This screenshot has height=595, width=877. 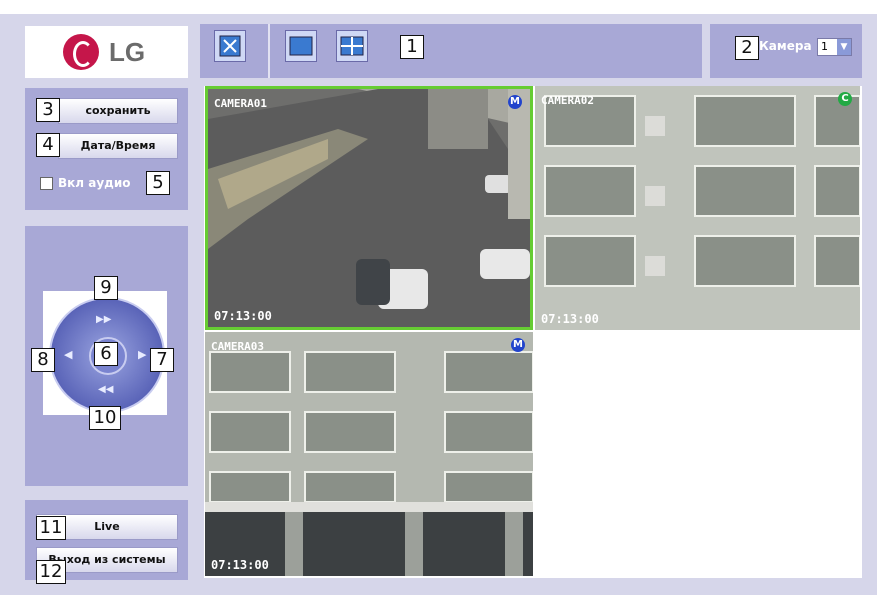 What do you see at coordinates (48, 110) in the screenshot?
I see `callout-3: 3` at bounding box center [48, 110].